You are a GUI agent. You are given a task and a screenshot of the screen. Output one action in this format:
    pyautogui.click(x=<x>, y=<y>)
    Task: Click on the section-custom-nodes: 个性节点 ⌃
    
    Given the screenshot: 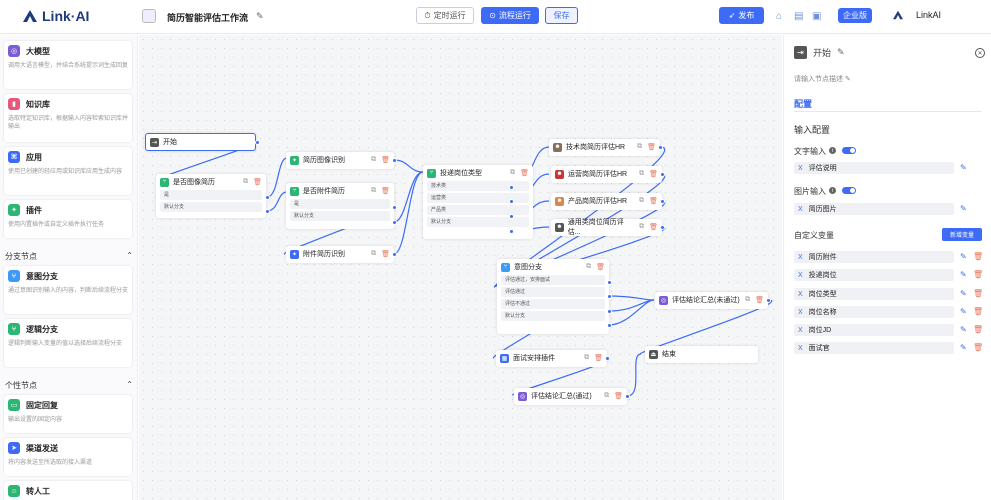 What is the action you would take?
    pyautogui.click(x=69, y=385)
    